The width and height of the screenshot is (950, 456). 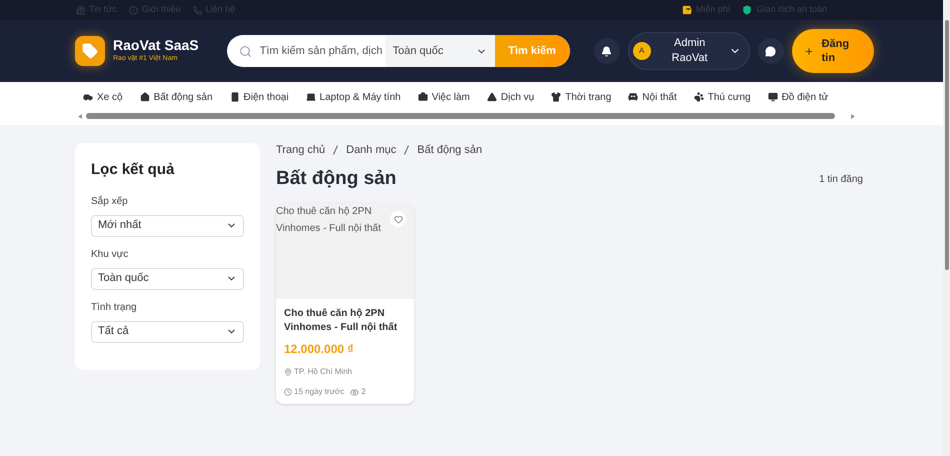 I want to click on breadcrumb-link: Trang chủ, so click(x=301, y=150).